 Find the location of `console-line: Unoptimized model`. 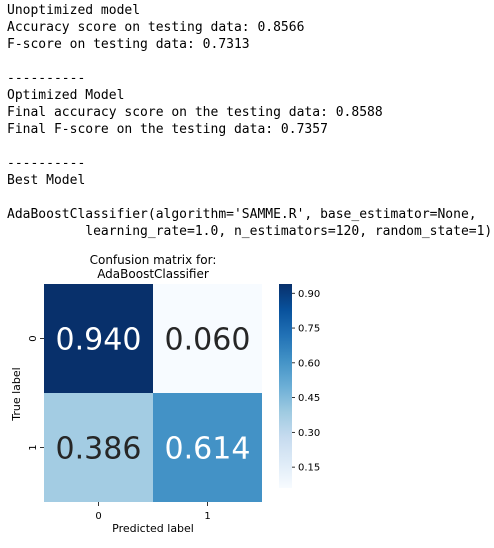

console-line: Unoptimized model is located at coordinates (74, 10).